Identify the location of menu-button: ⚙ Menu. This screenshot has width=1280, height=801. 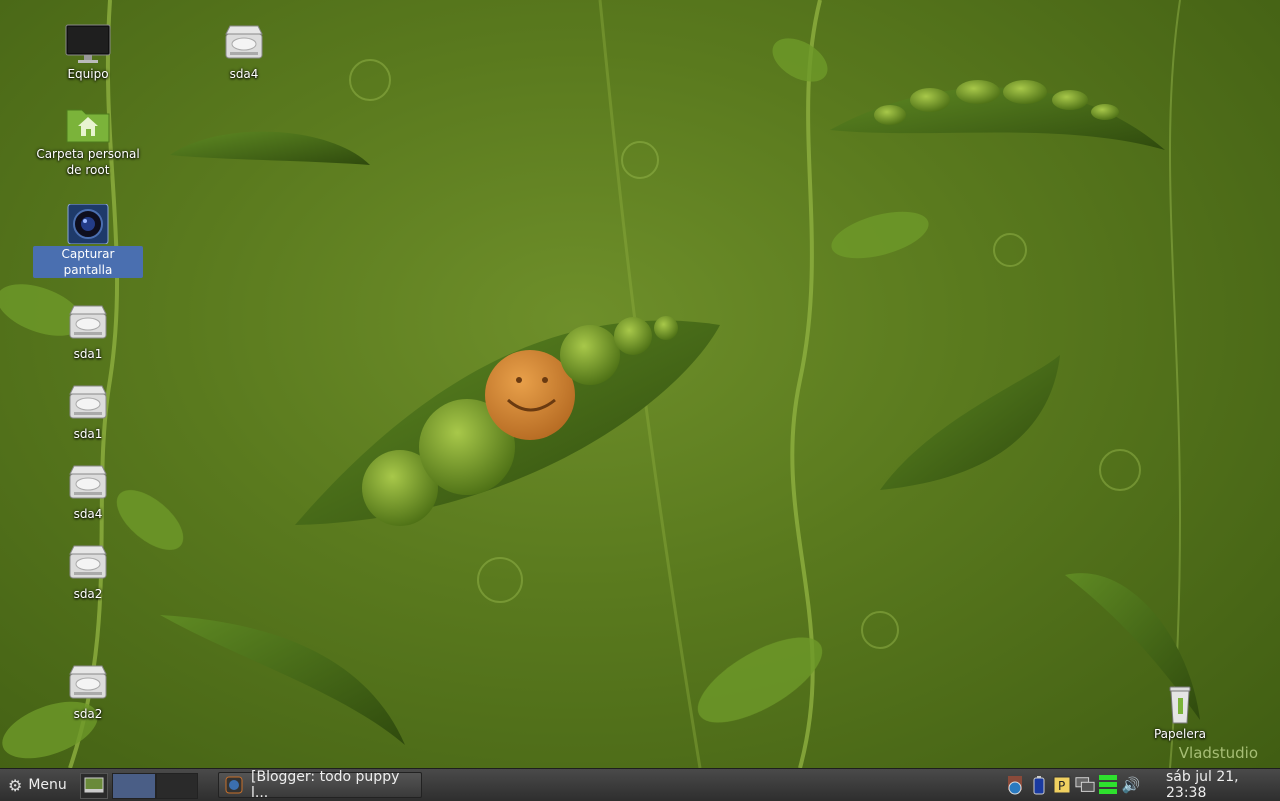
(37, 785).